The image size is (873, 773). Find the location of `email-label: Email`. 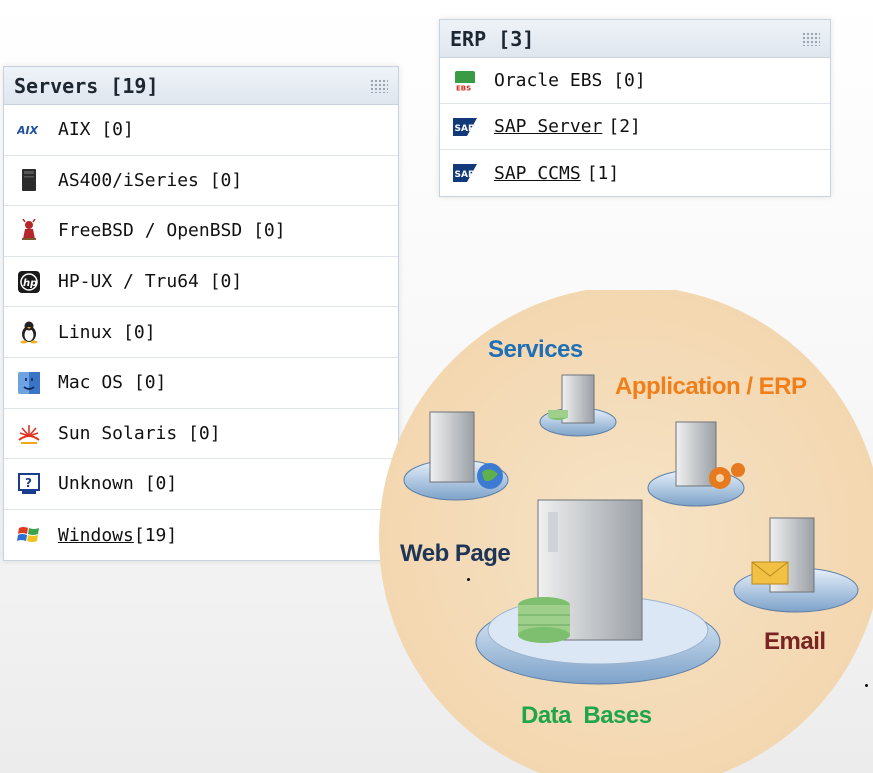

email-label: Email is located at coordinates (795, 641).